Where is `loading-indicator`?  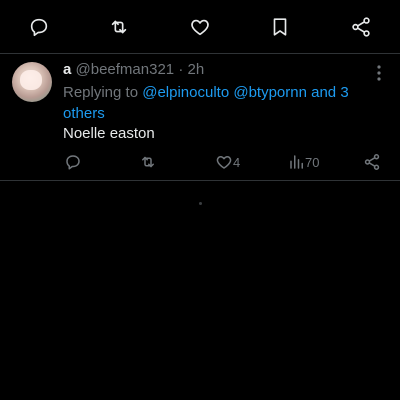
loading-indicator is located at coordinates (200, 203).